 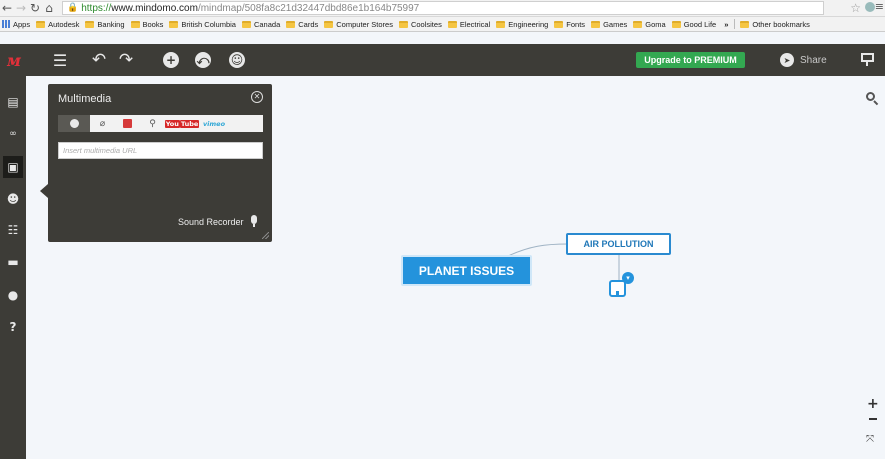 I want to click on expand-chevron-icon: ▾, so click(x=628, y=278).